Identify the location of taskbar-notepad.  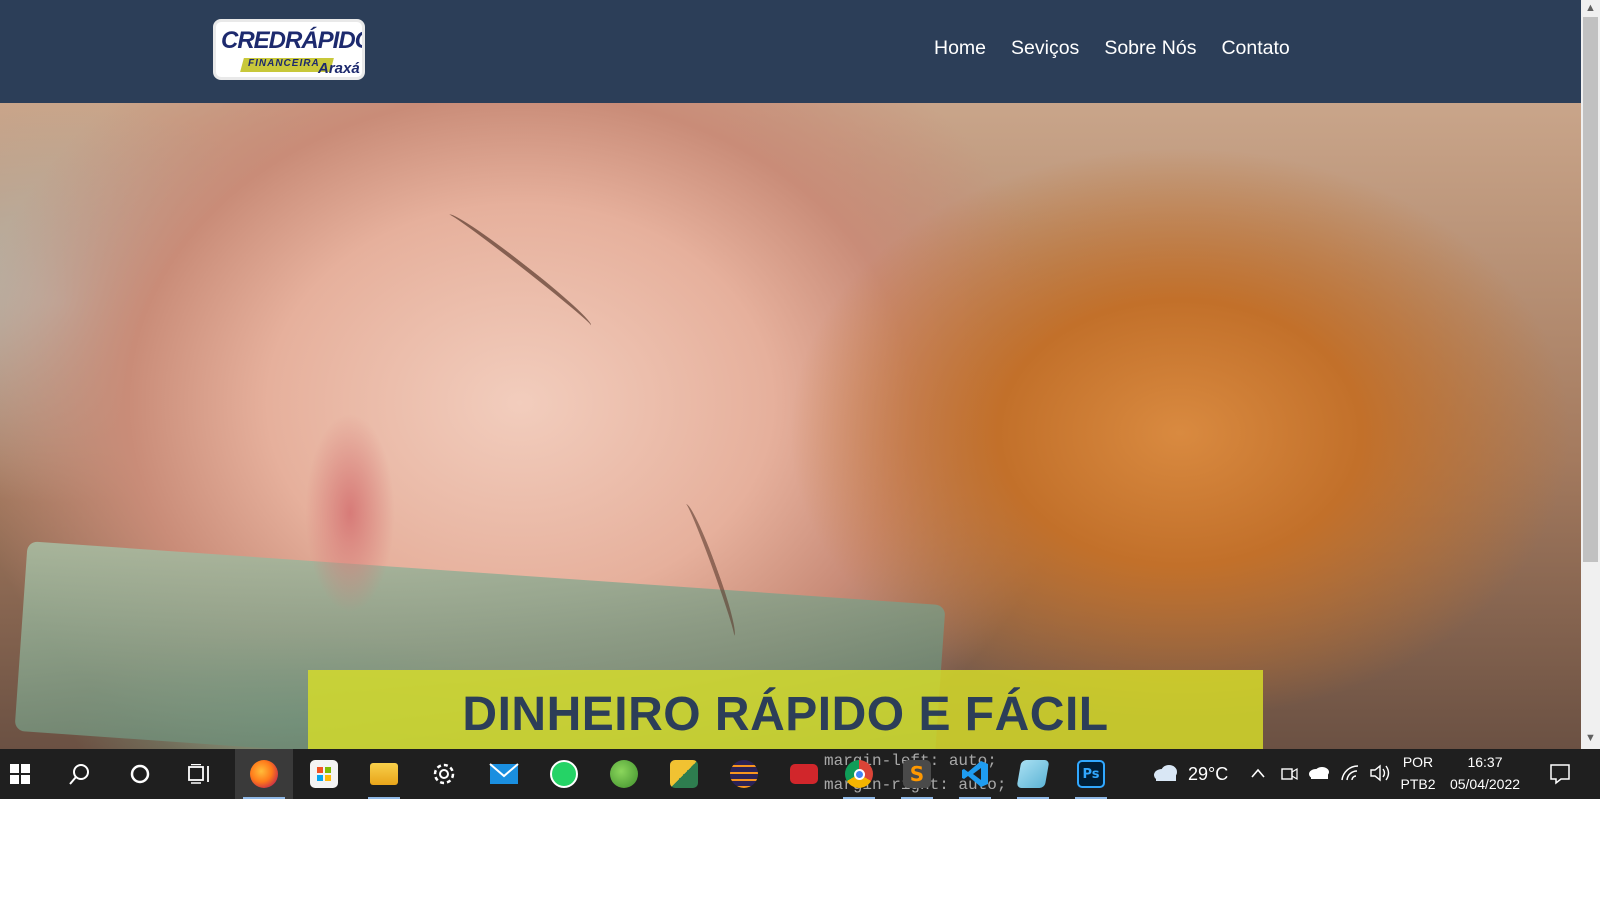
(1033, 774).